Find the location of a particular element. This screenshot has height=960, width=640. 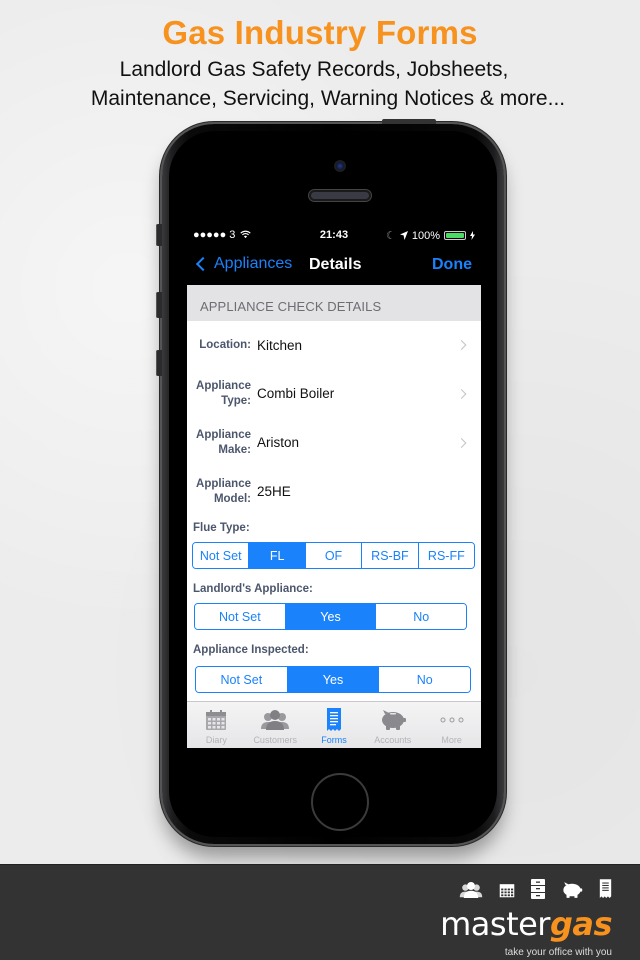

battery-icon is located at coordinates (455, 235).